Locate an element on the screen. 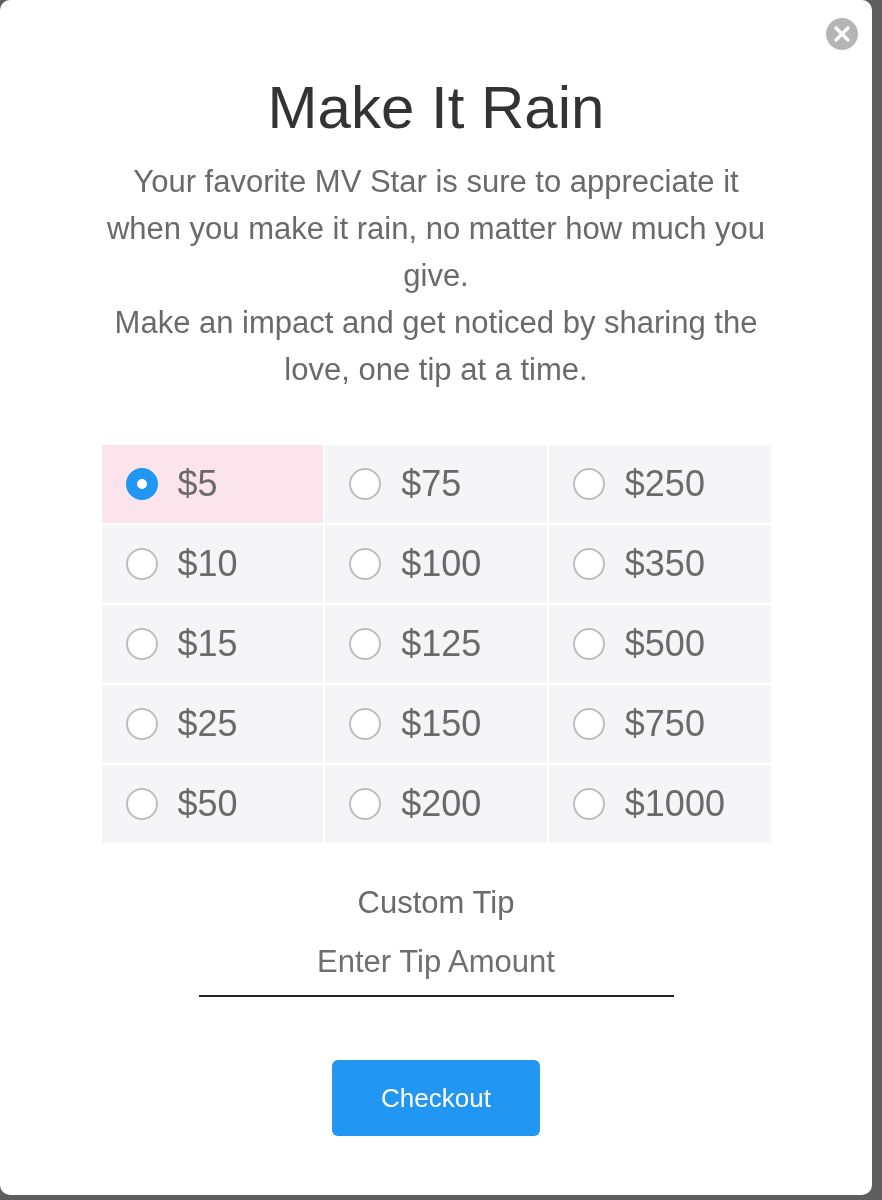 The height and width of the screenshot is (1200, 882). tip-option: $5 is located at coordinates (212, 484).